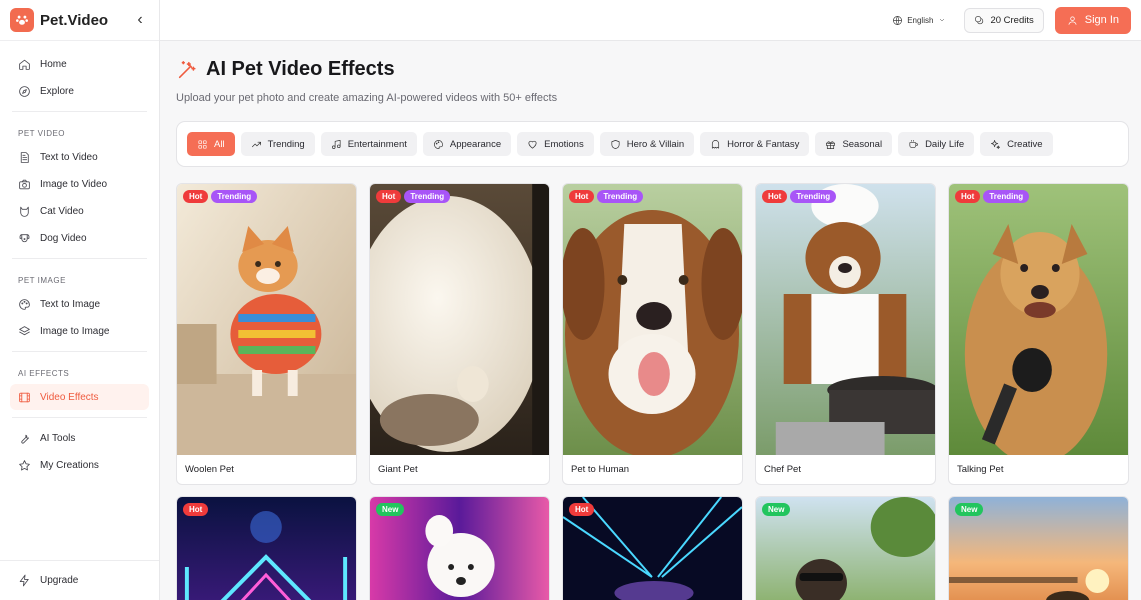 This screenshot has width=1141, height=600. I want to click on sidebar-item-upgrade: Upgrade, so click(79, 580).